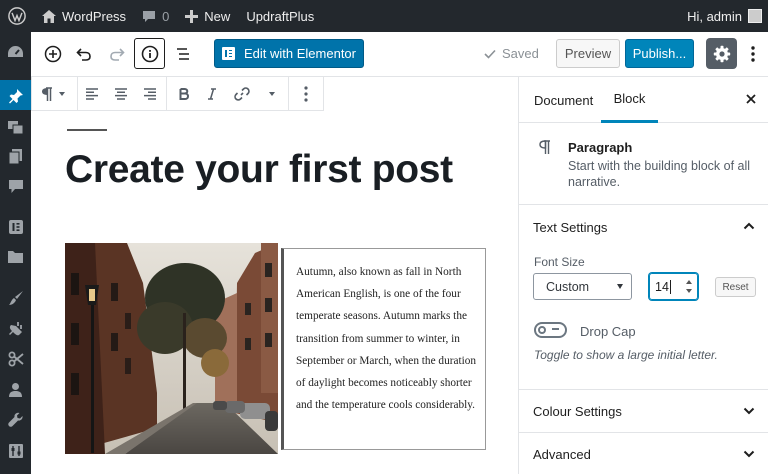 This screenshot has height=476, width=768. I want to click on wordpress-logo-icon, so click(17, 16).